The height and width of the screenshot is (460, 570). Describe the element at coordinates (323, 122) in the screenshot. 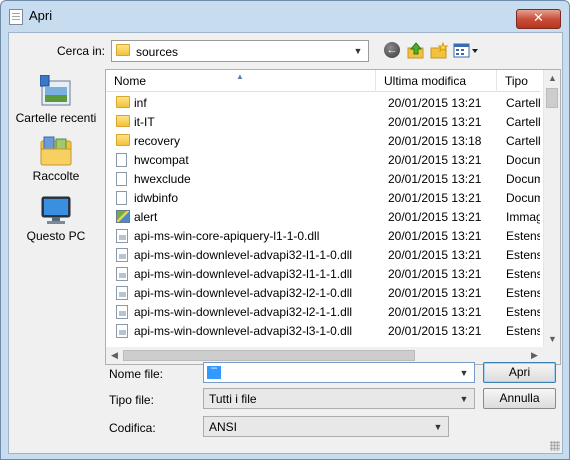

I see `file-row: it-IT 20/01/2015 13:21 Cartell` at that location.